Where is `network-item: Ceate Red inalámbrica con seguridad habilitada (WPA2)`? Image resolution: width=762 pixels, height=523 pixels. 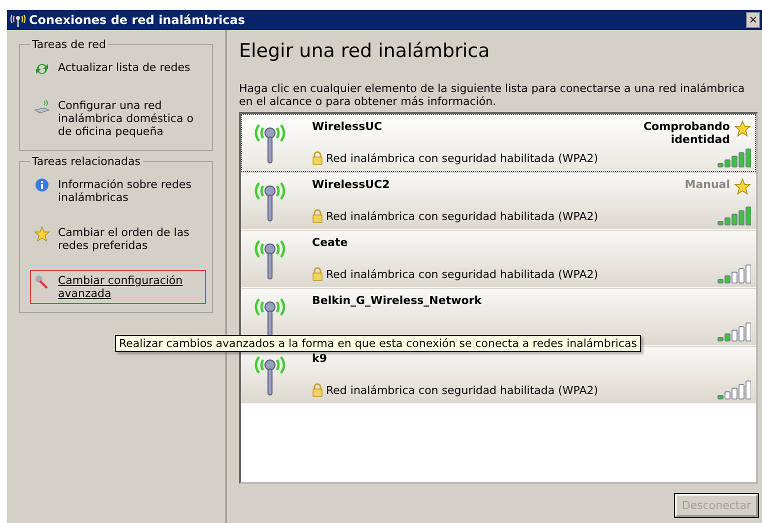
network-item: Ceate Red inalámbrica con seguridad habilitada (WPA2) is located at coordinates (498, 259).